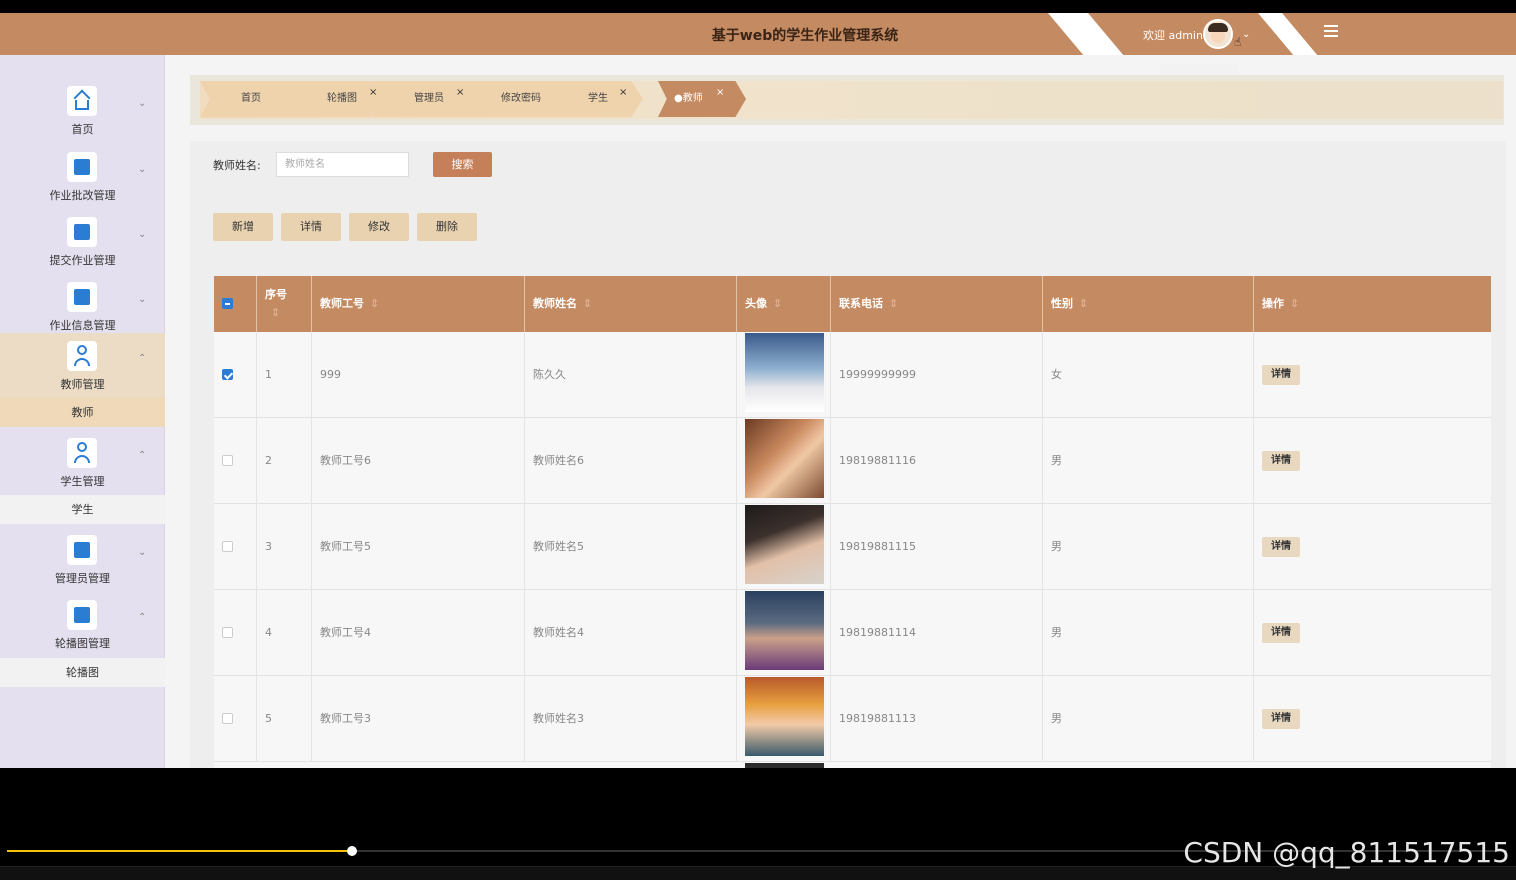 The width and height of the screenshot is (1516, 880). I want to click on detail-button: 详情, so click(311, 227).